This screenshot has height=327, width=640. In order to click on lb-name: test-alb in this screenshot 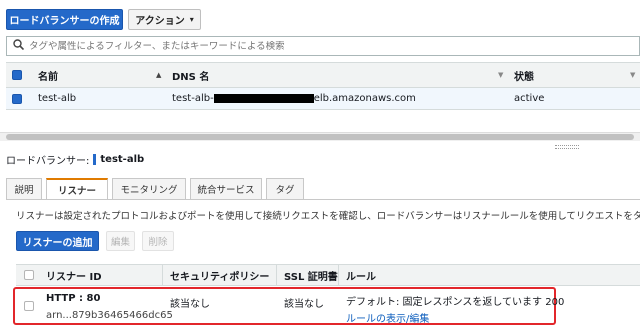, I will do `click(57, 98)`.